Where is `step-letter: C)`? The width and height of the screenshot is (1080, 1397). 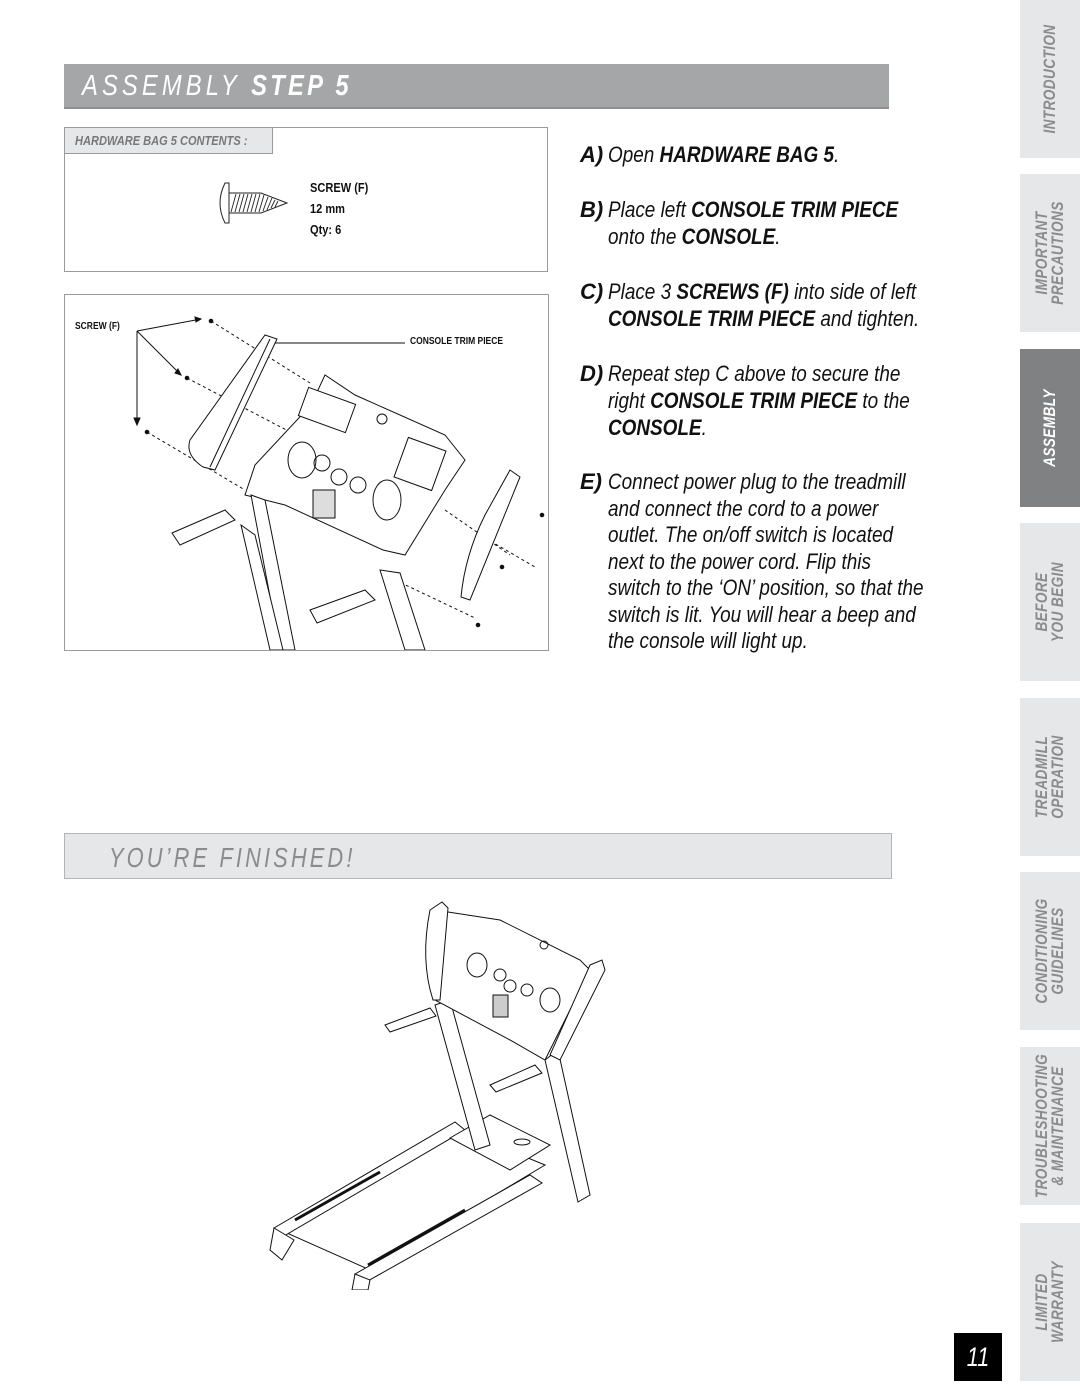 step-letter: C) is located at coordinates (592, 291).